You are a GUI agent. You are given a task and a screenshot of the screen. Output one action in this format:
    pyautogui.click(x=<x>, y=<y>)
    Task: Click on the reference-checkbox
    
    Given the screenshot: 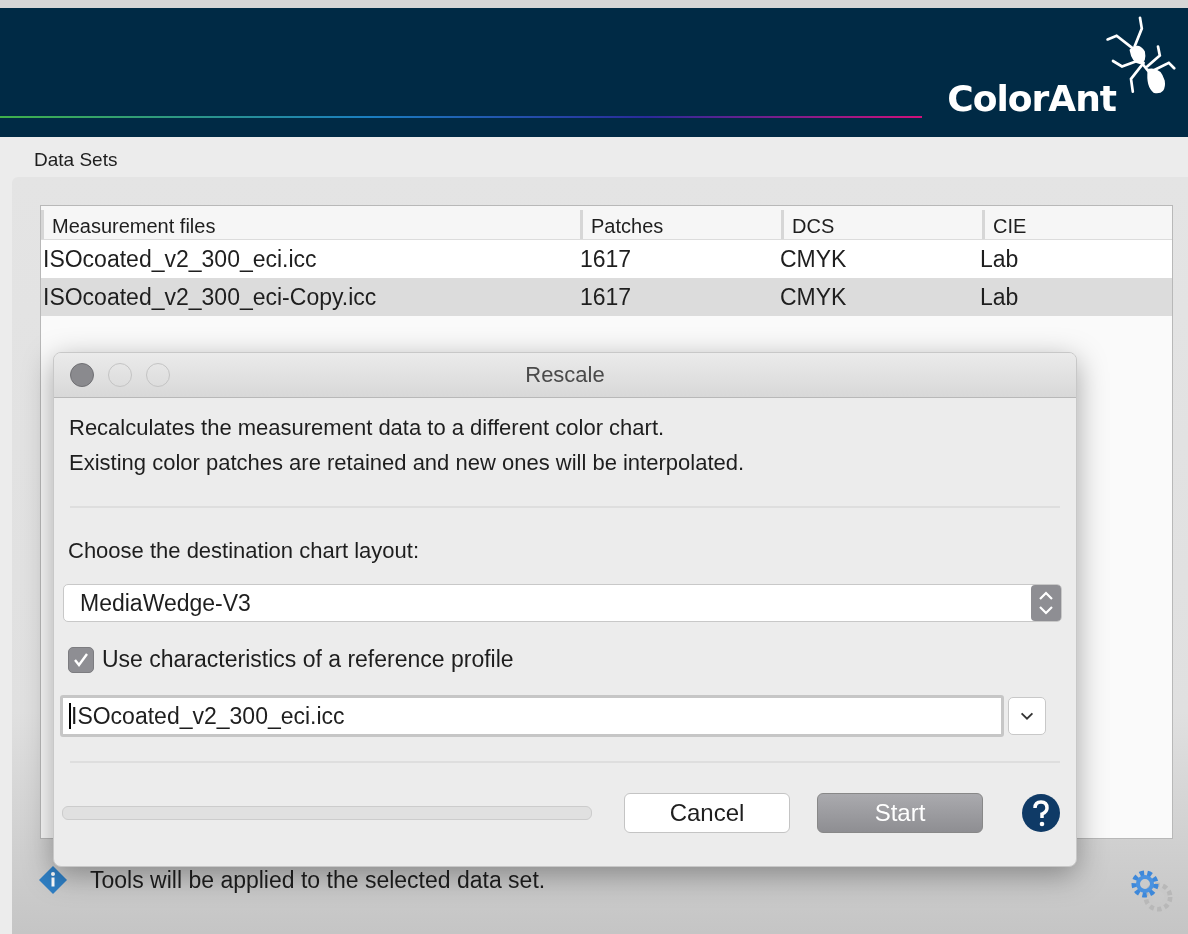 What is the action you would take?
    pyautogui.click(x=81, y=659)
    